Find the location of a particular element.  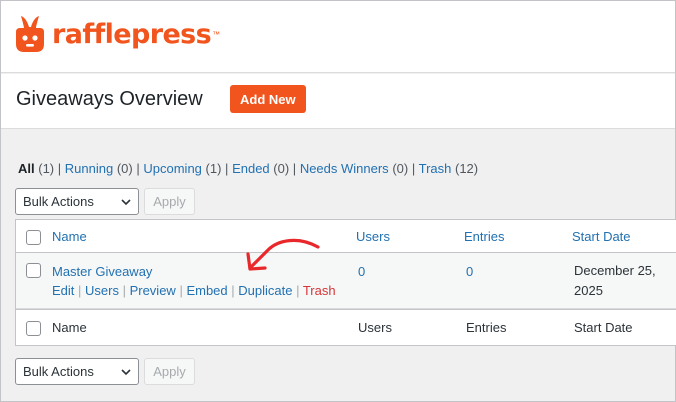

start-date-line-1: December 25, is located at coordinates (615, 270).